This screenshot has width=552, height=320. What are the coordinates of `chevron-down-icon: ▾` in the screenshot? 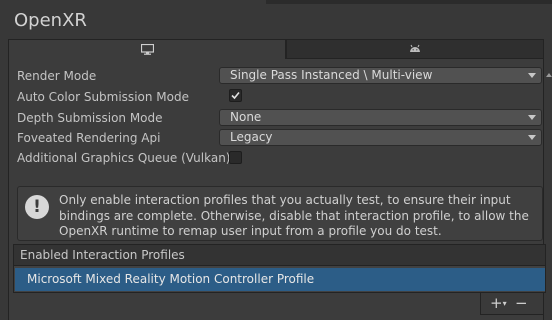 It's located at (504, 303).